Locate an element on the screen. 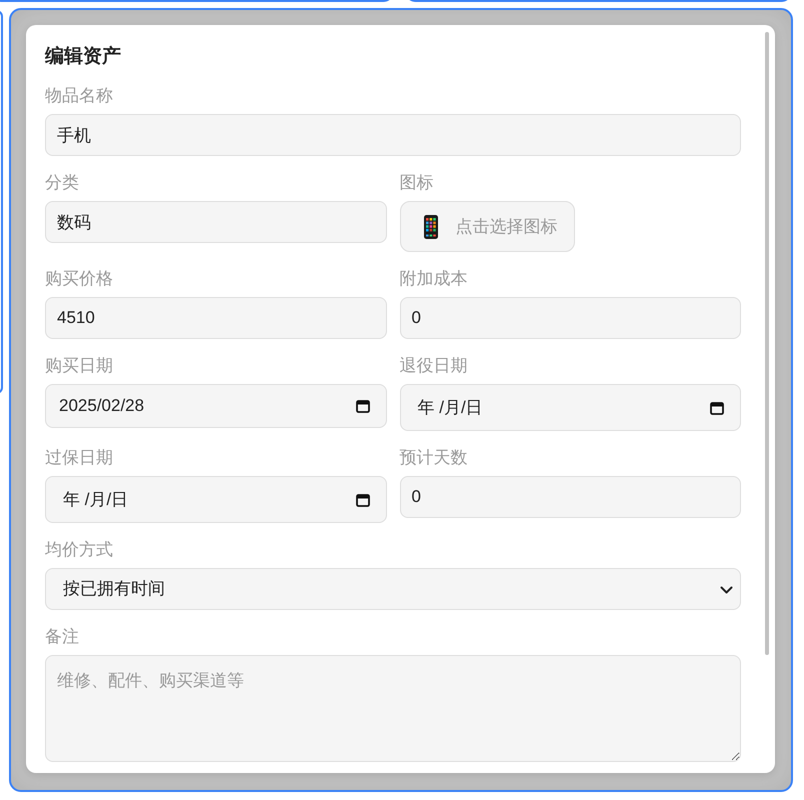  field-label: 分类 is located at coordinates (62, 183).